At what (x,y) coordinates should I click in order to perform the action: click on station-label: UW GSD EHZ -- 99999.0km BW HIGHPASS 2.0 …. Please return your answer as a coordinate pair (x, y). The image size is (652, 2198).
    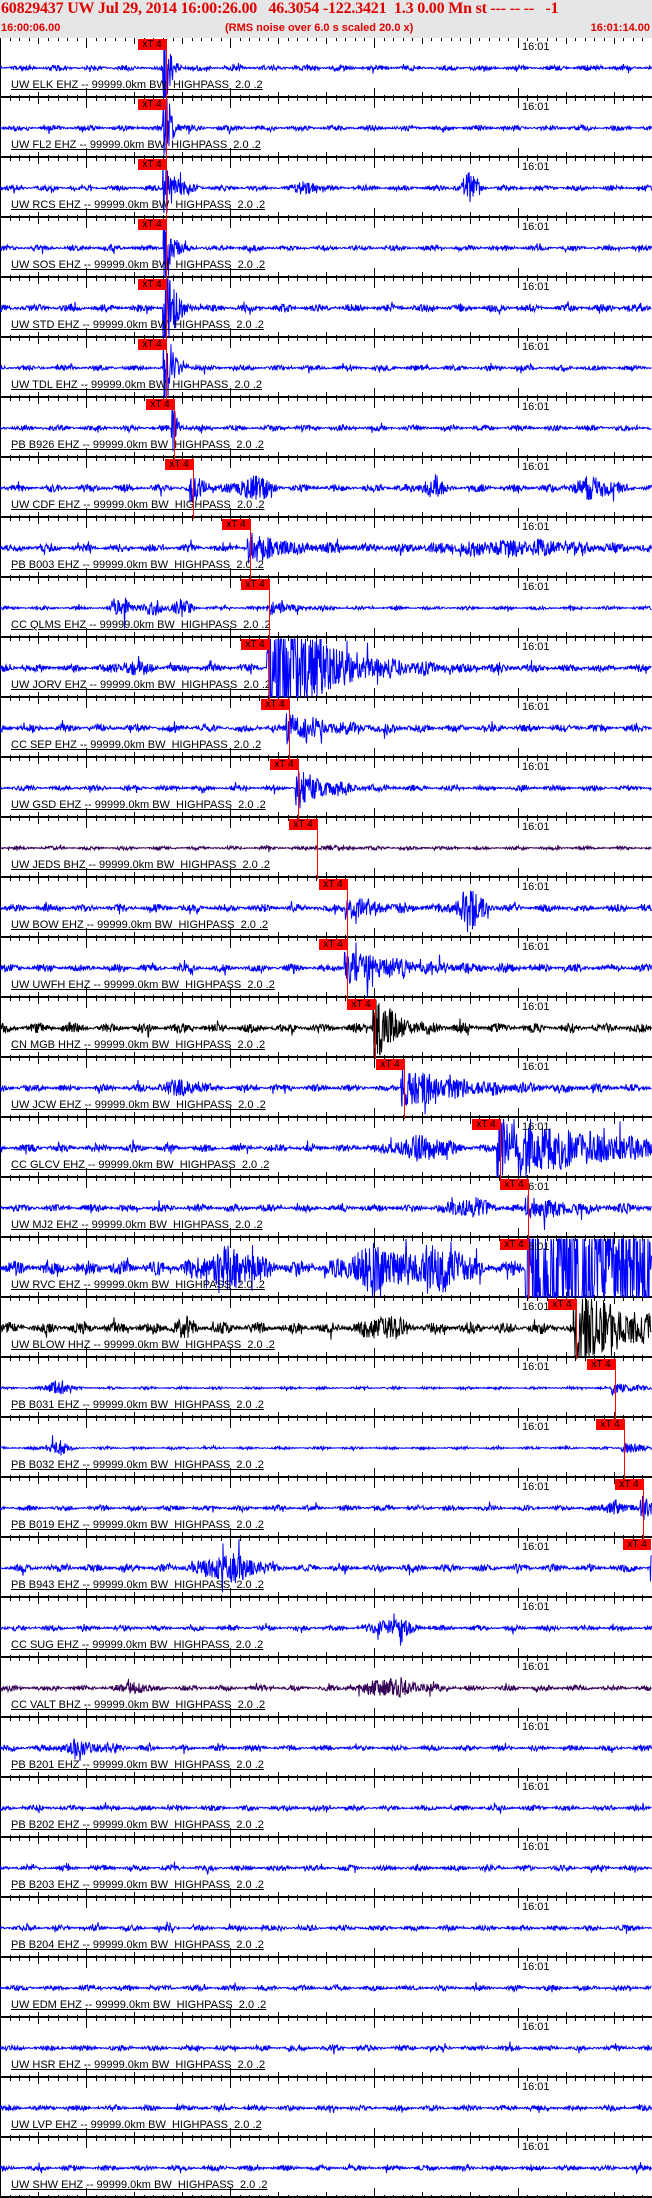
    Looking at the image, I should click on (138, 805).